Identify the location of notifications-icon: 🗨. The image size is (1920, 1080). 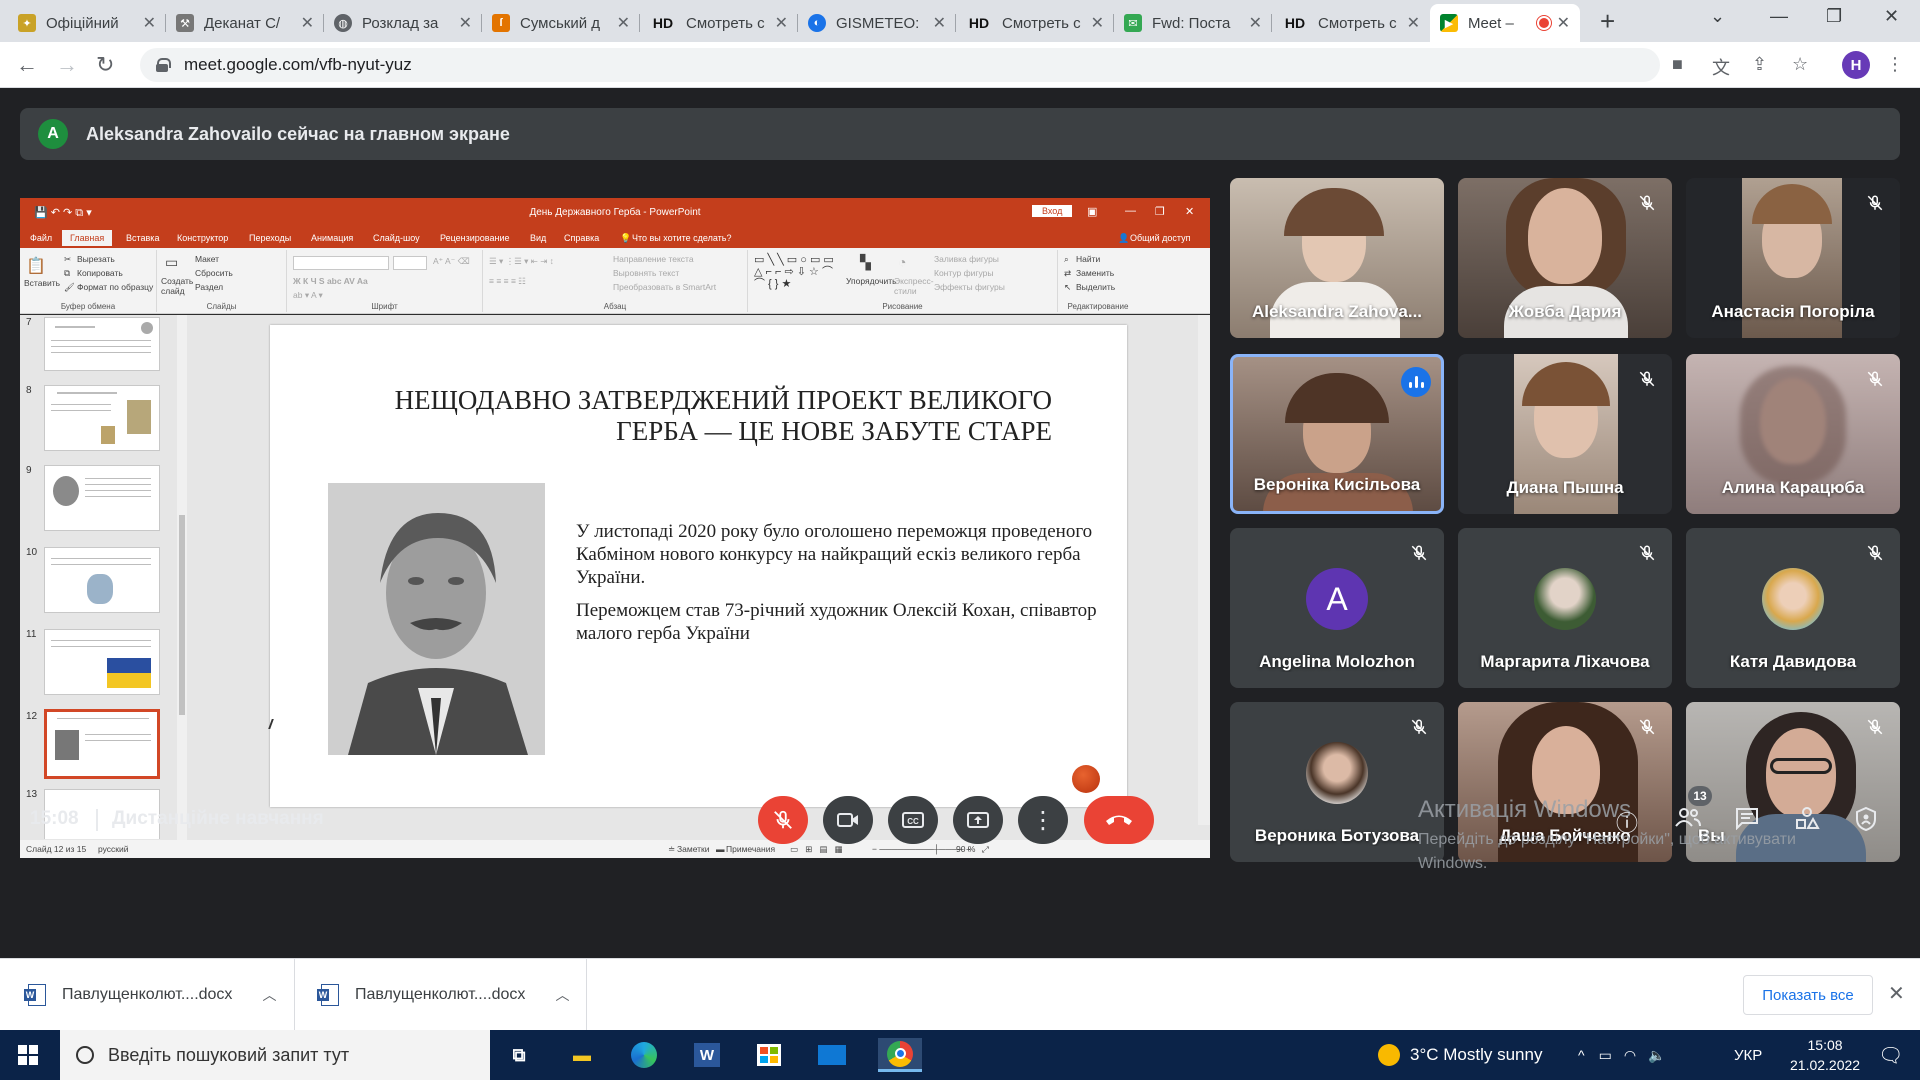
(1890, 1055).